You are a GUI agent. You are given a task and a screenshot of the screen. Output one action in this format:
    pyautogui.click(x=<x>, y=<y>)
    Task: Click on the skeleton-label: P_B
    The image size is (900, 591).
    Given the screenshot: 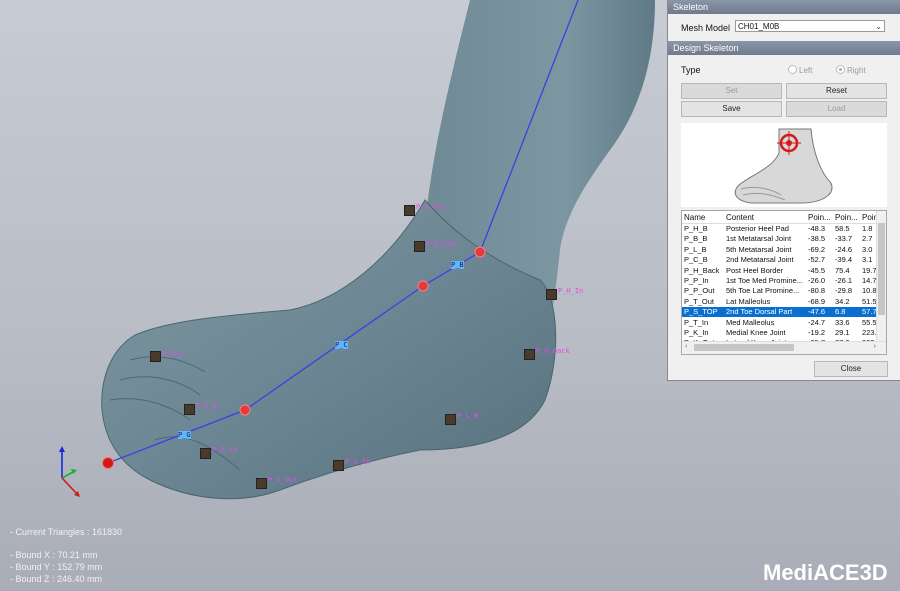 What is the action you would take?
    pyautogui.click(x=457, y=265)
    